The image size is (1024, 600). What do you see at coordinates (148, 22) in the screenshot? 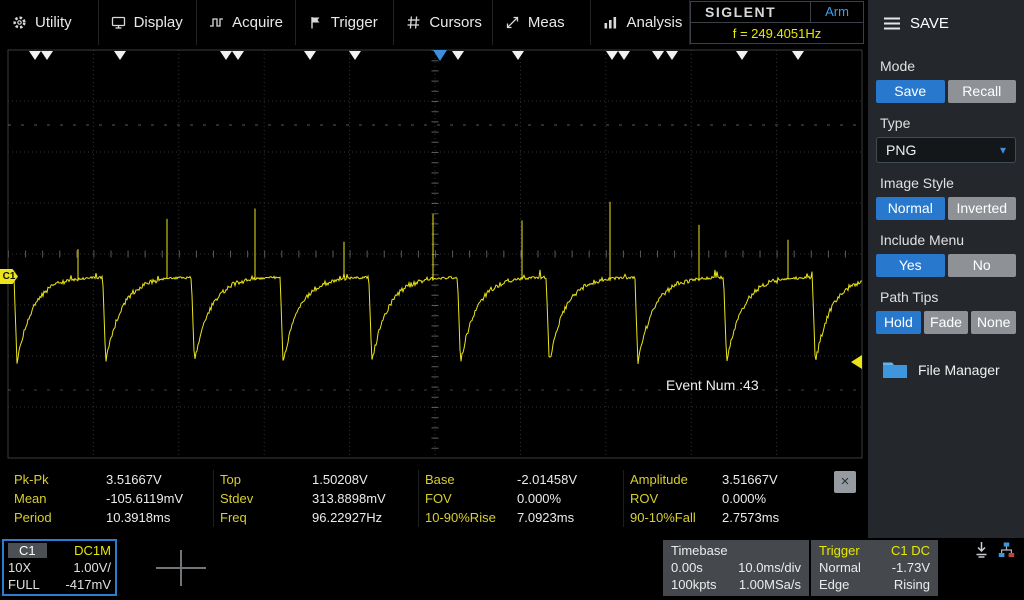
I see `menu-item-display: Display` at bounding box center [148, 22].